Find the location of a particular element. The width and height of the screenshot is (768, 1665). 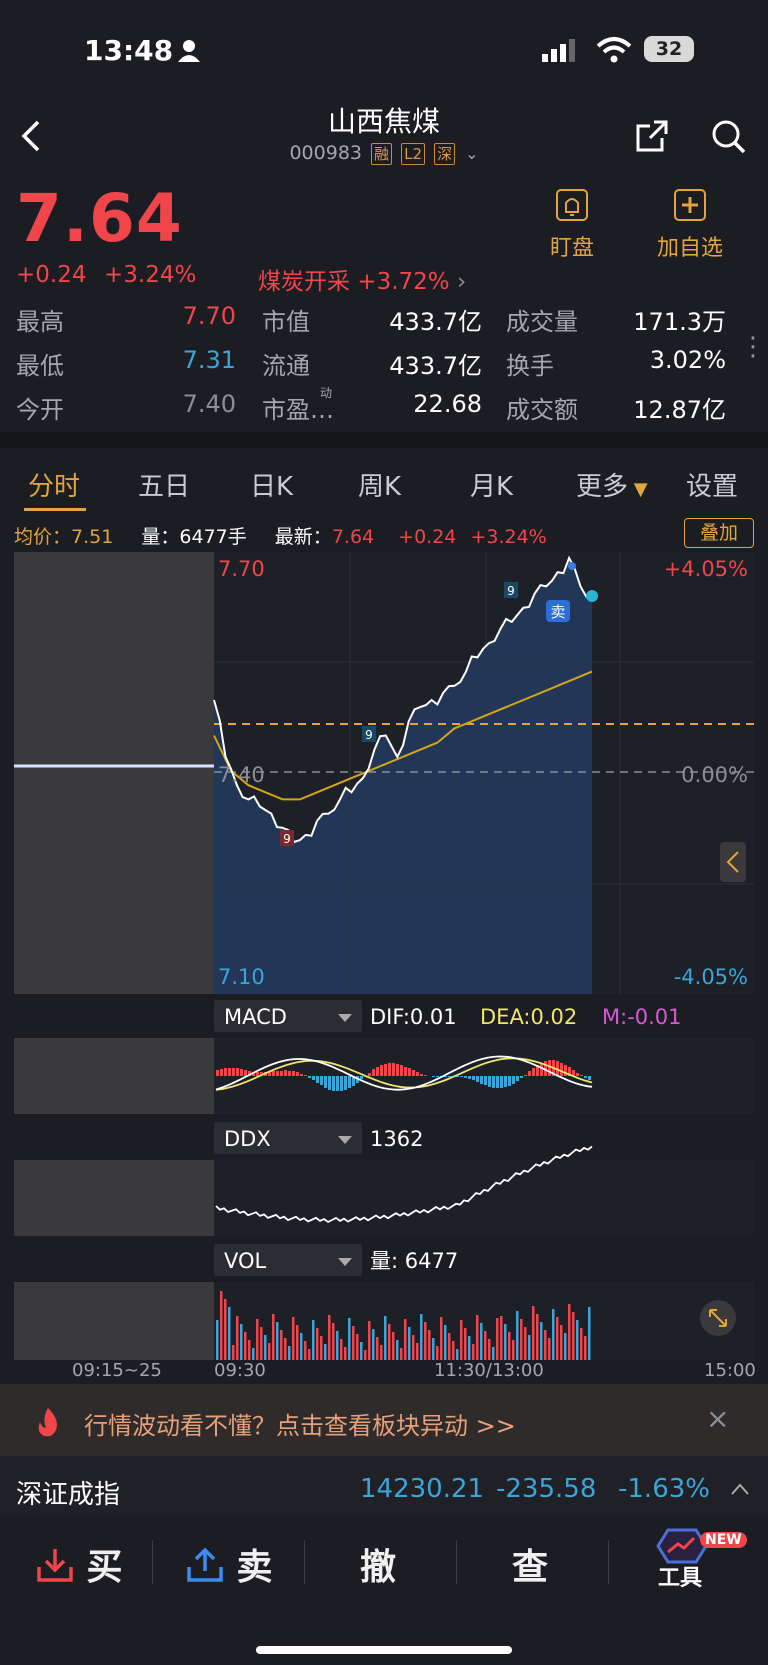

query-button: 查 is located at coordinates (530, 1564).